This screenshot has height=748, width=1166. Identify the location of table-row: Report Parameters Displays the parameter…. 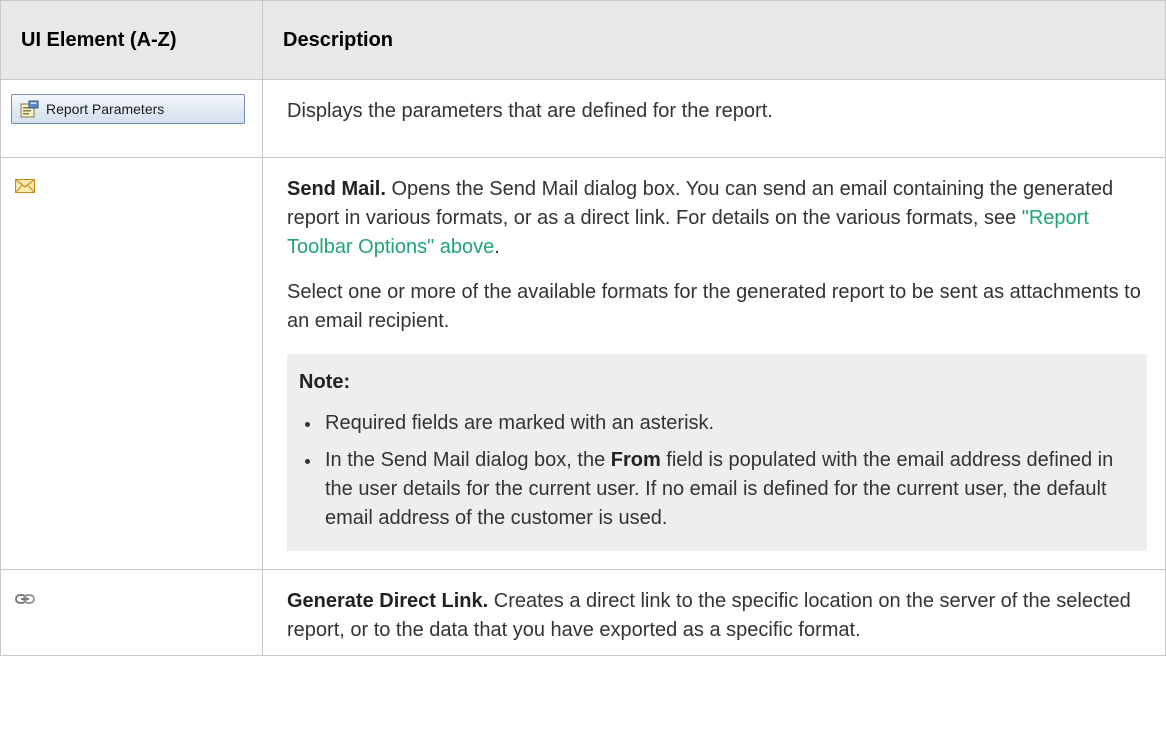
(583, 118).